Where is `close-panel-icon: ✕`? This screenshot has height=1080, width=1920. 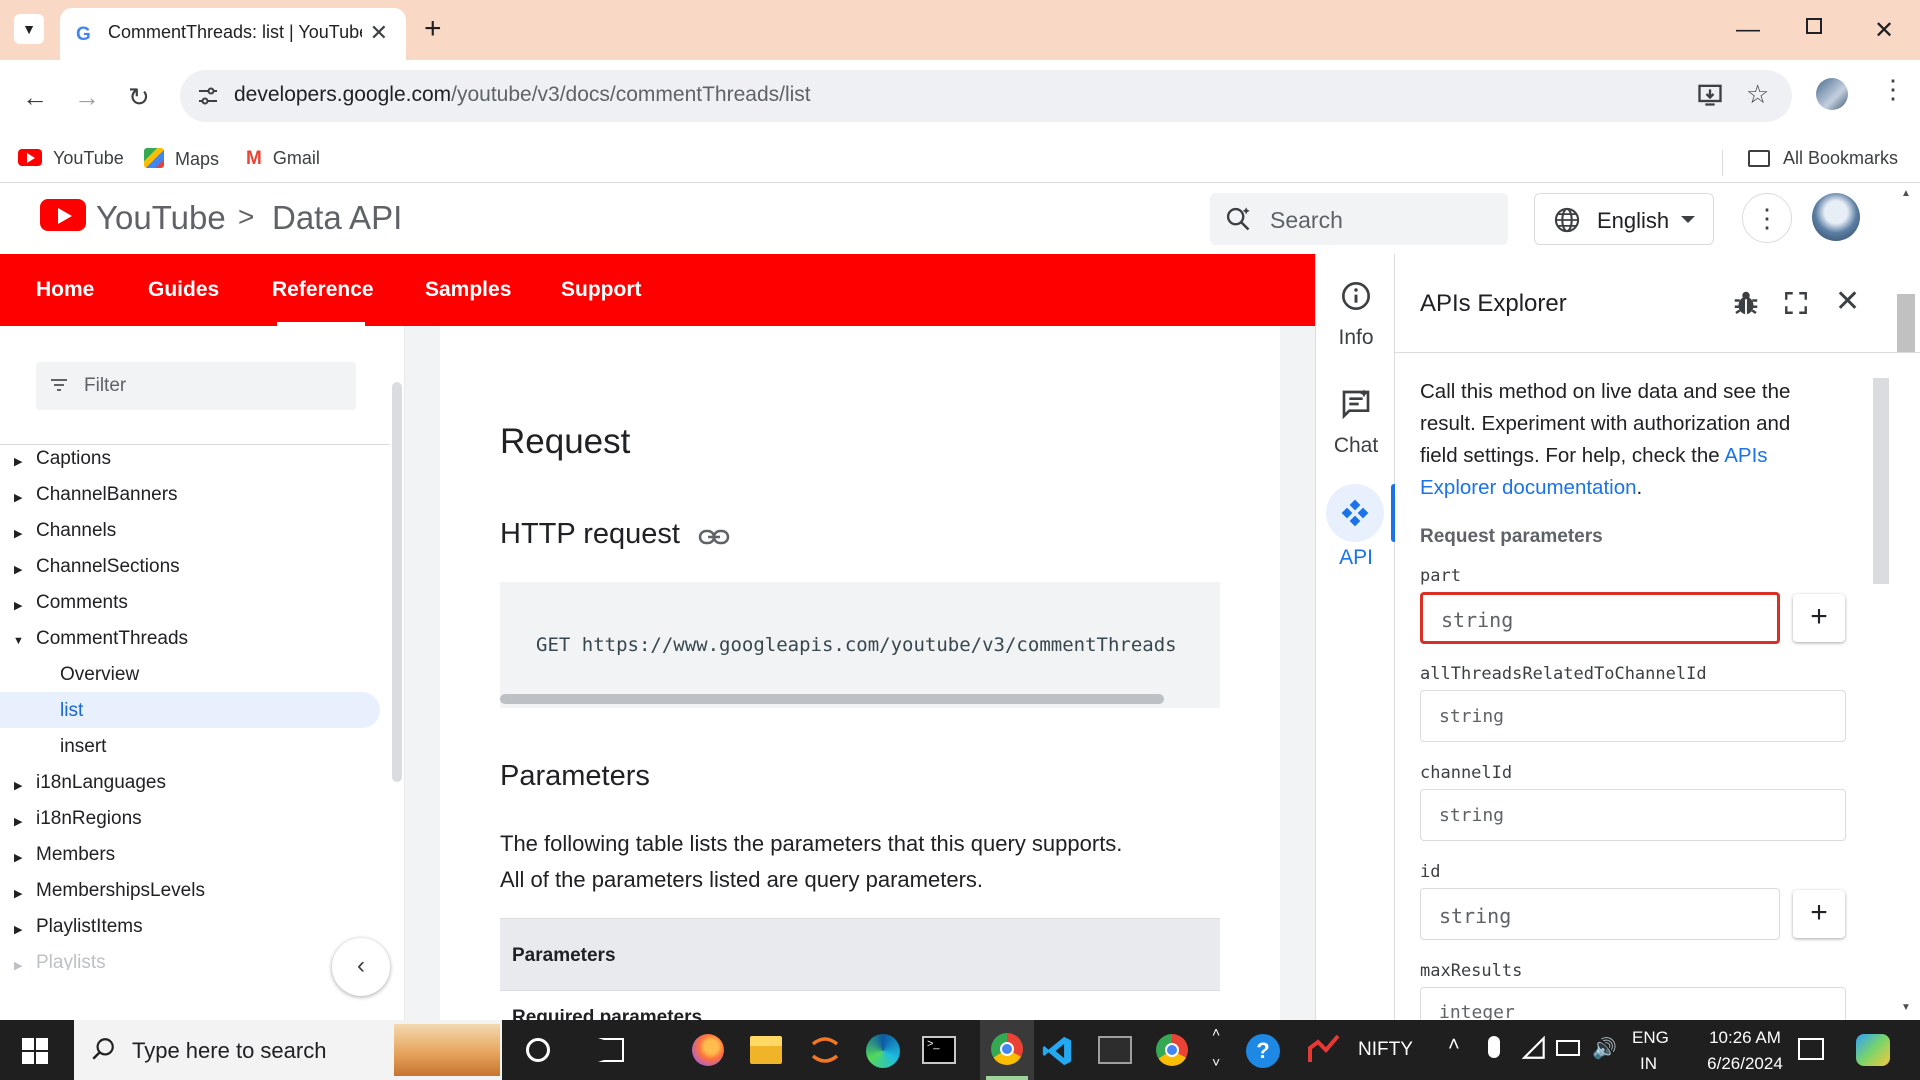
close-panel-icon: ✕ is located at coordinates (1847, 301).